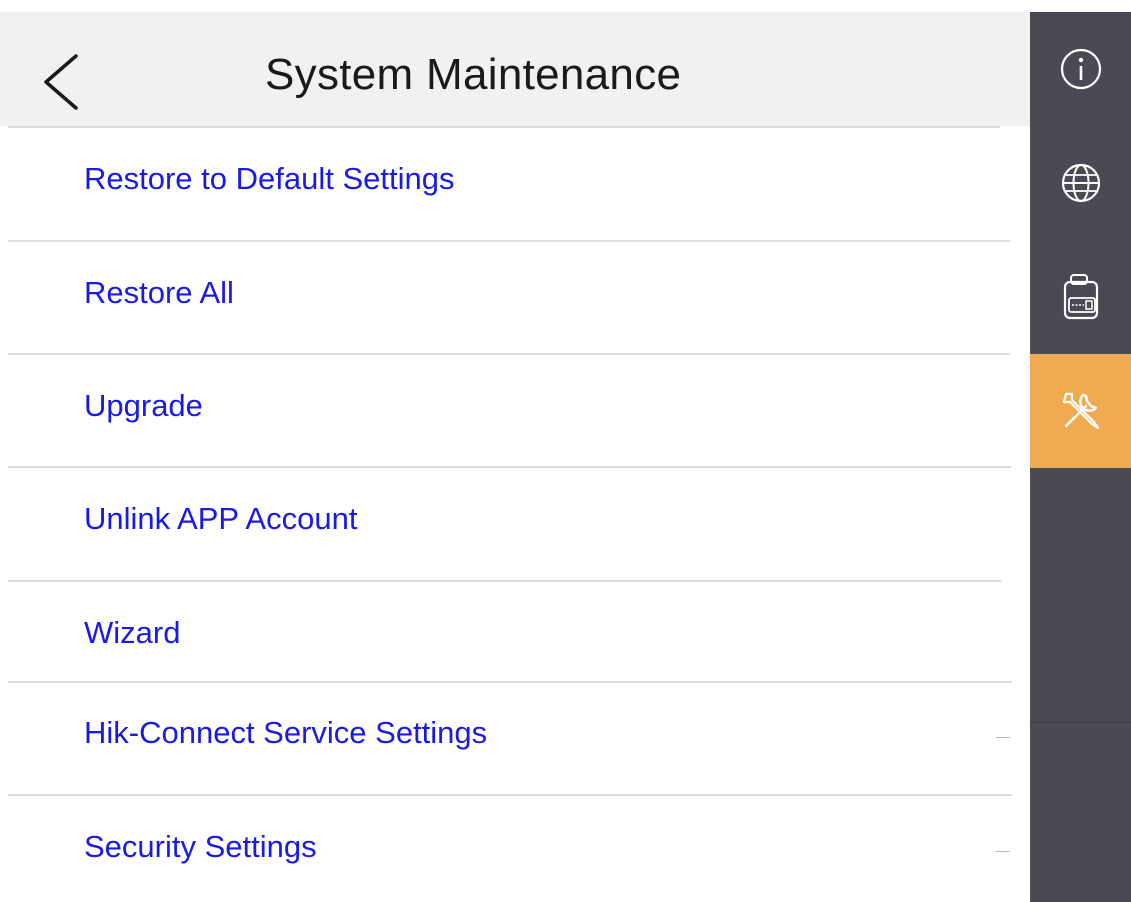 The image size is (1131, 902). Describe the element at coordinates (515, 849) in the screenshot. I see `menu-item-security-settings: Security Settings` at that location.